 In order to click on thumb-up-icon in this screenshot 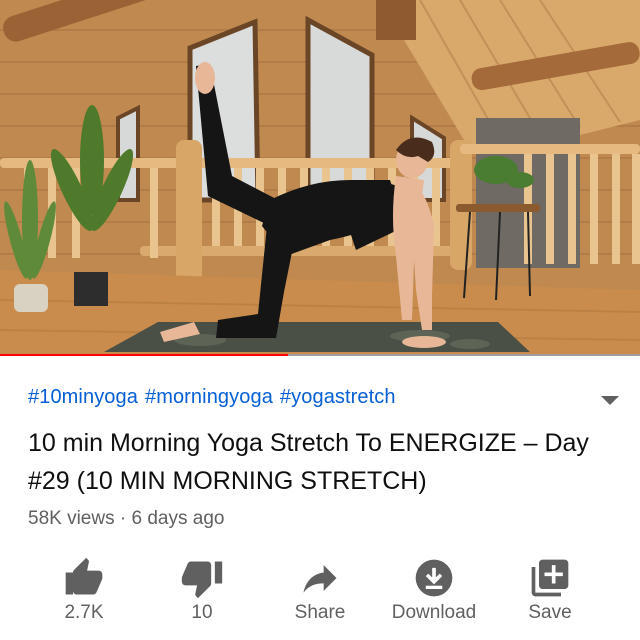, I will do `click(84, 576)`.